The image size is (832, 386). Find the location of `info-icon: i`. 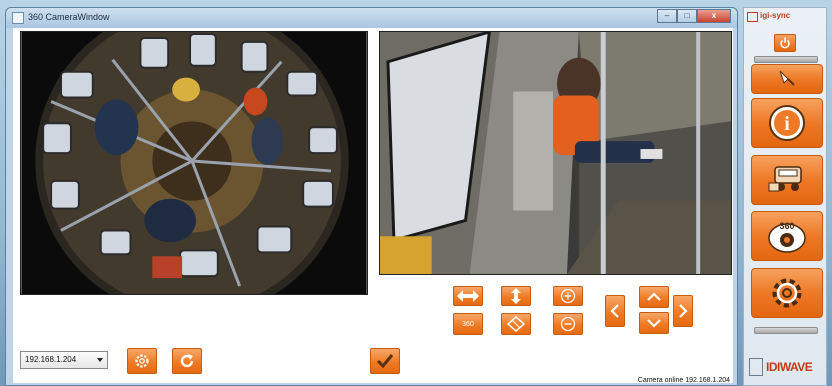

info-icon: i is located at coordinates (787, 123).